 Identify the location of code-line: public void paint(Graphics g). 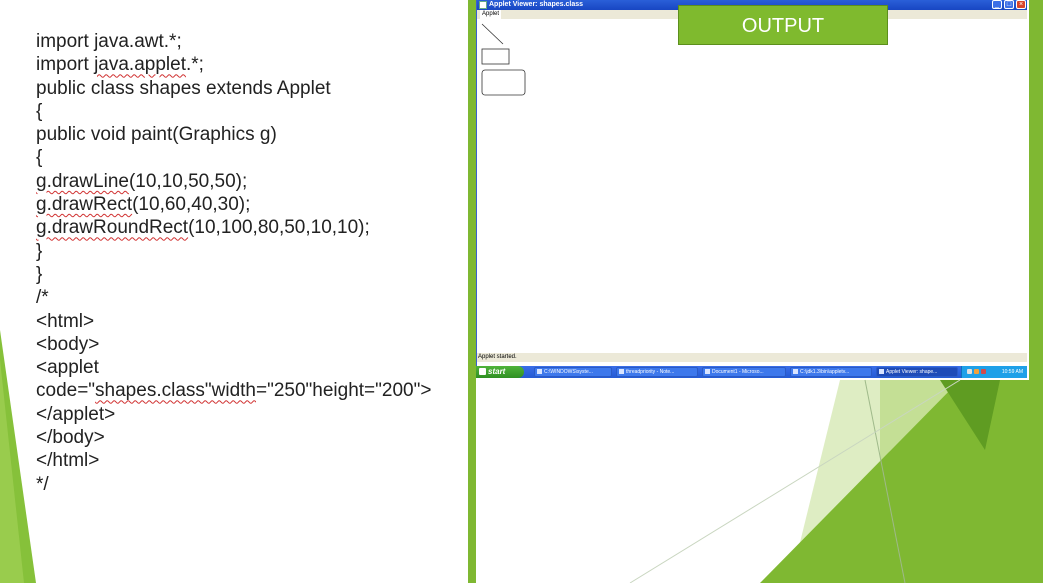
(251, 134).